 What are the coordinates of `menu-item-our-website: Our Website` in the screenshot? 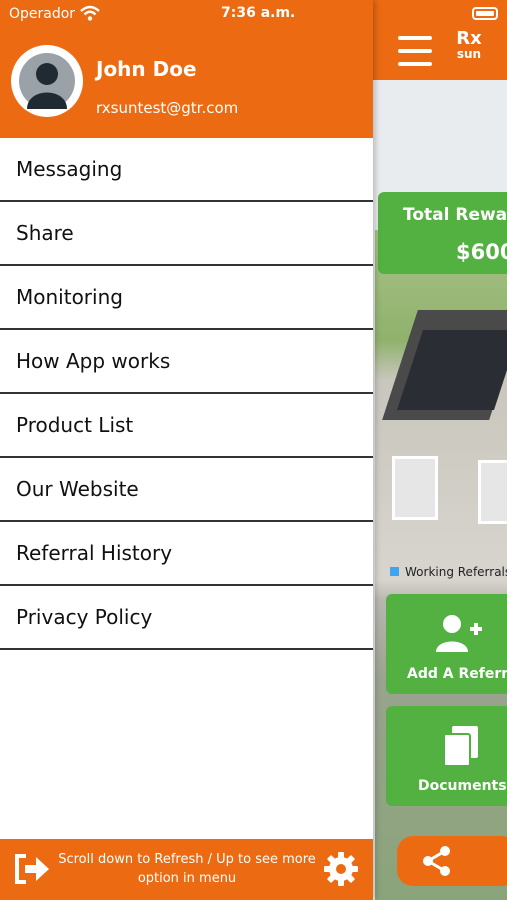 It's located at (186, 490).